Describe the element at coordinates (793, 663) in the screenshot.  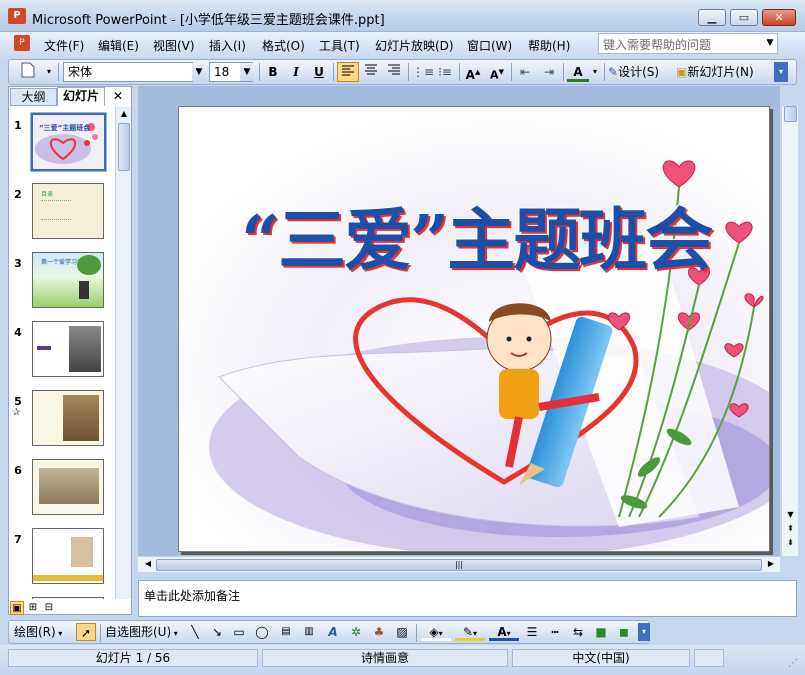
I see `resize-grip-icon: ⋰` at that location.